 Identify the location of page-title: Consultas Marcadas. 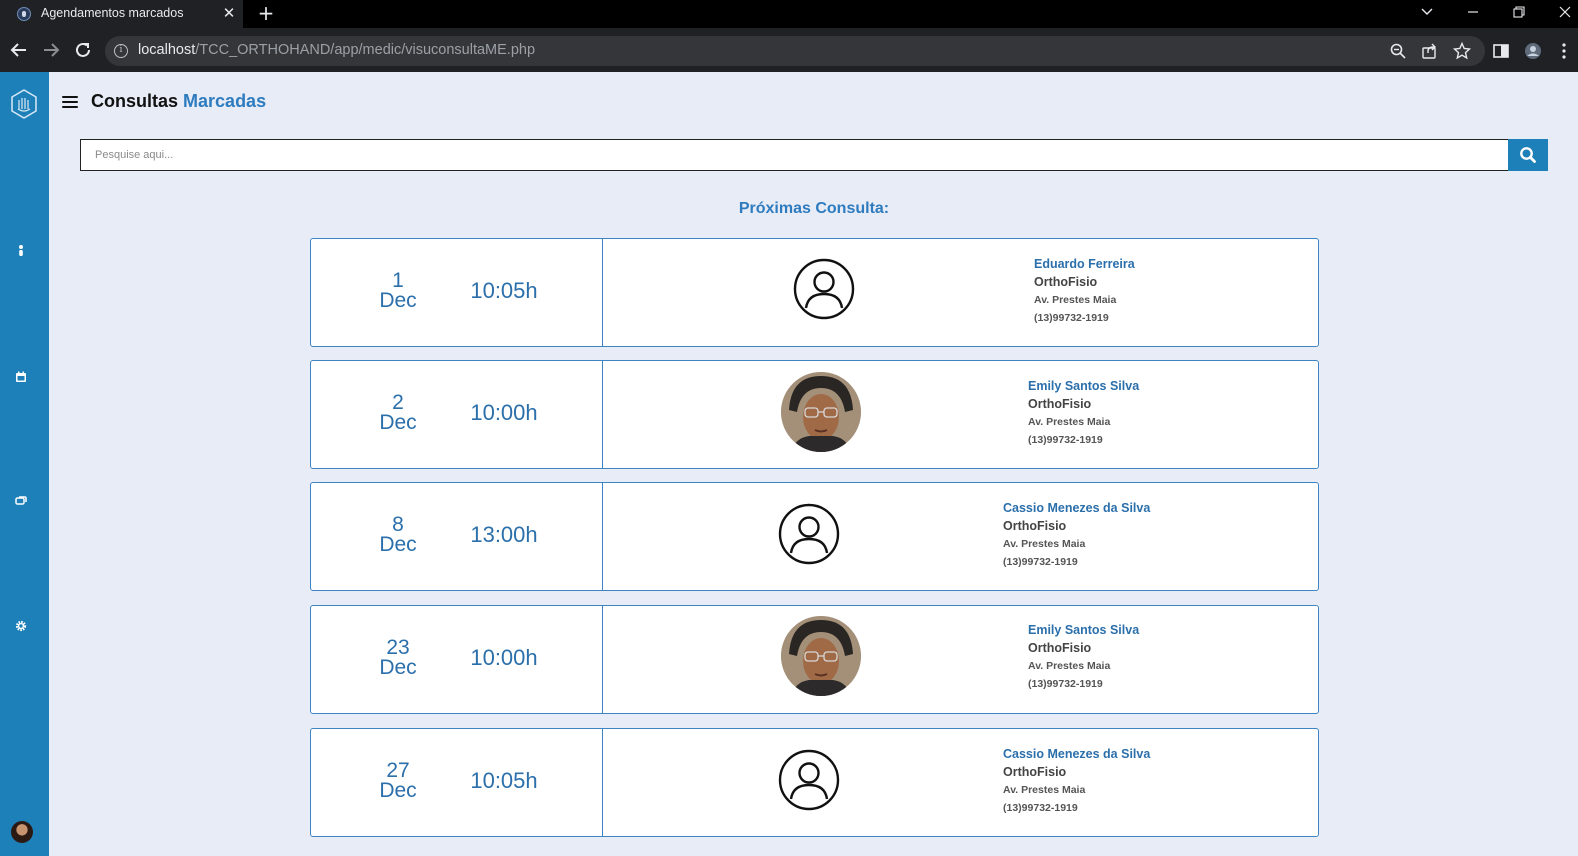
(178, 101).